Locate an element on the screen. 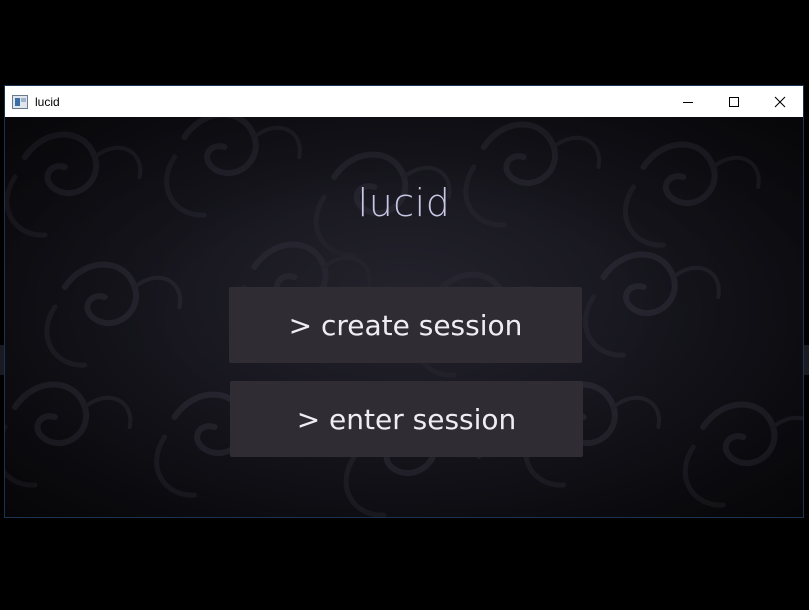 The width and height of the screenshot is (809, 610). minimize-icon is located at coordinates (688, 102).